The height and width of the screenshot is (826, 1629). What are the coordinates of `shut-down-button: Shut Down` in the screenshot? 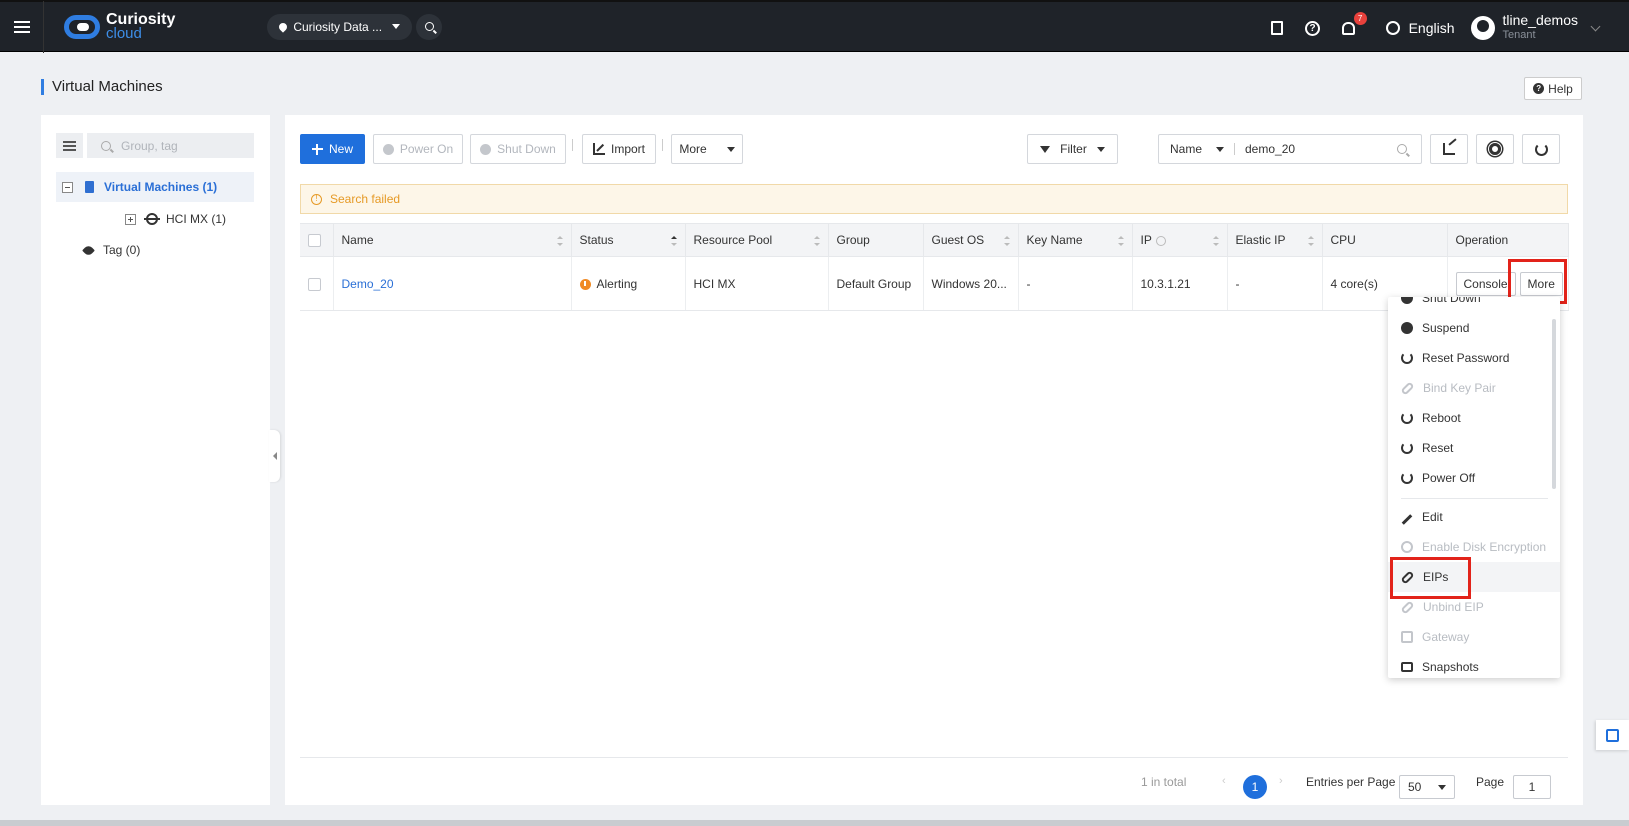 It's located at (518, 149).